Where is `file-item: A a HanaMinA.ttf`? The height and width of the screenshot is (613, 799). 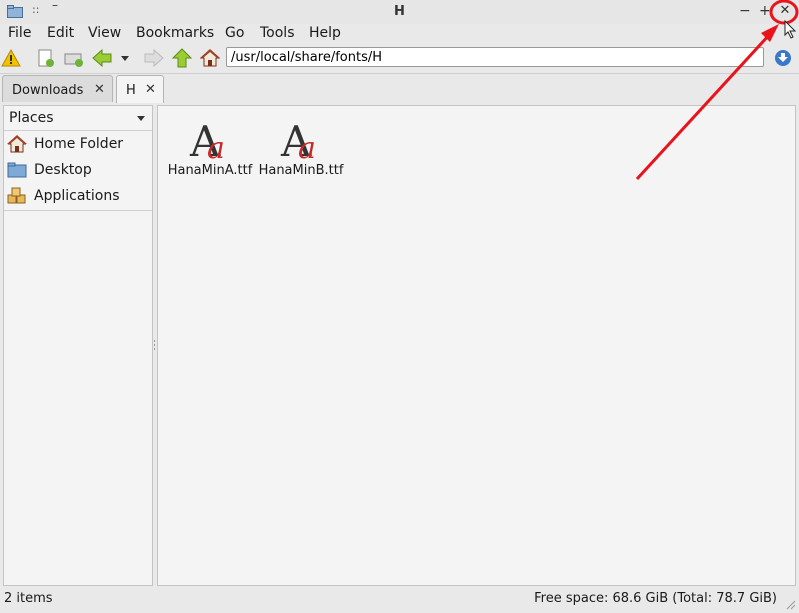
file-item: A a HanaMinA.ttf is located at coordinates (210, 151).